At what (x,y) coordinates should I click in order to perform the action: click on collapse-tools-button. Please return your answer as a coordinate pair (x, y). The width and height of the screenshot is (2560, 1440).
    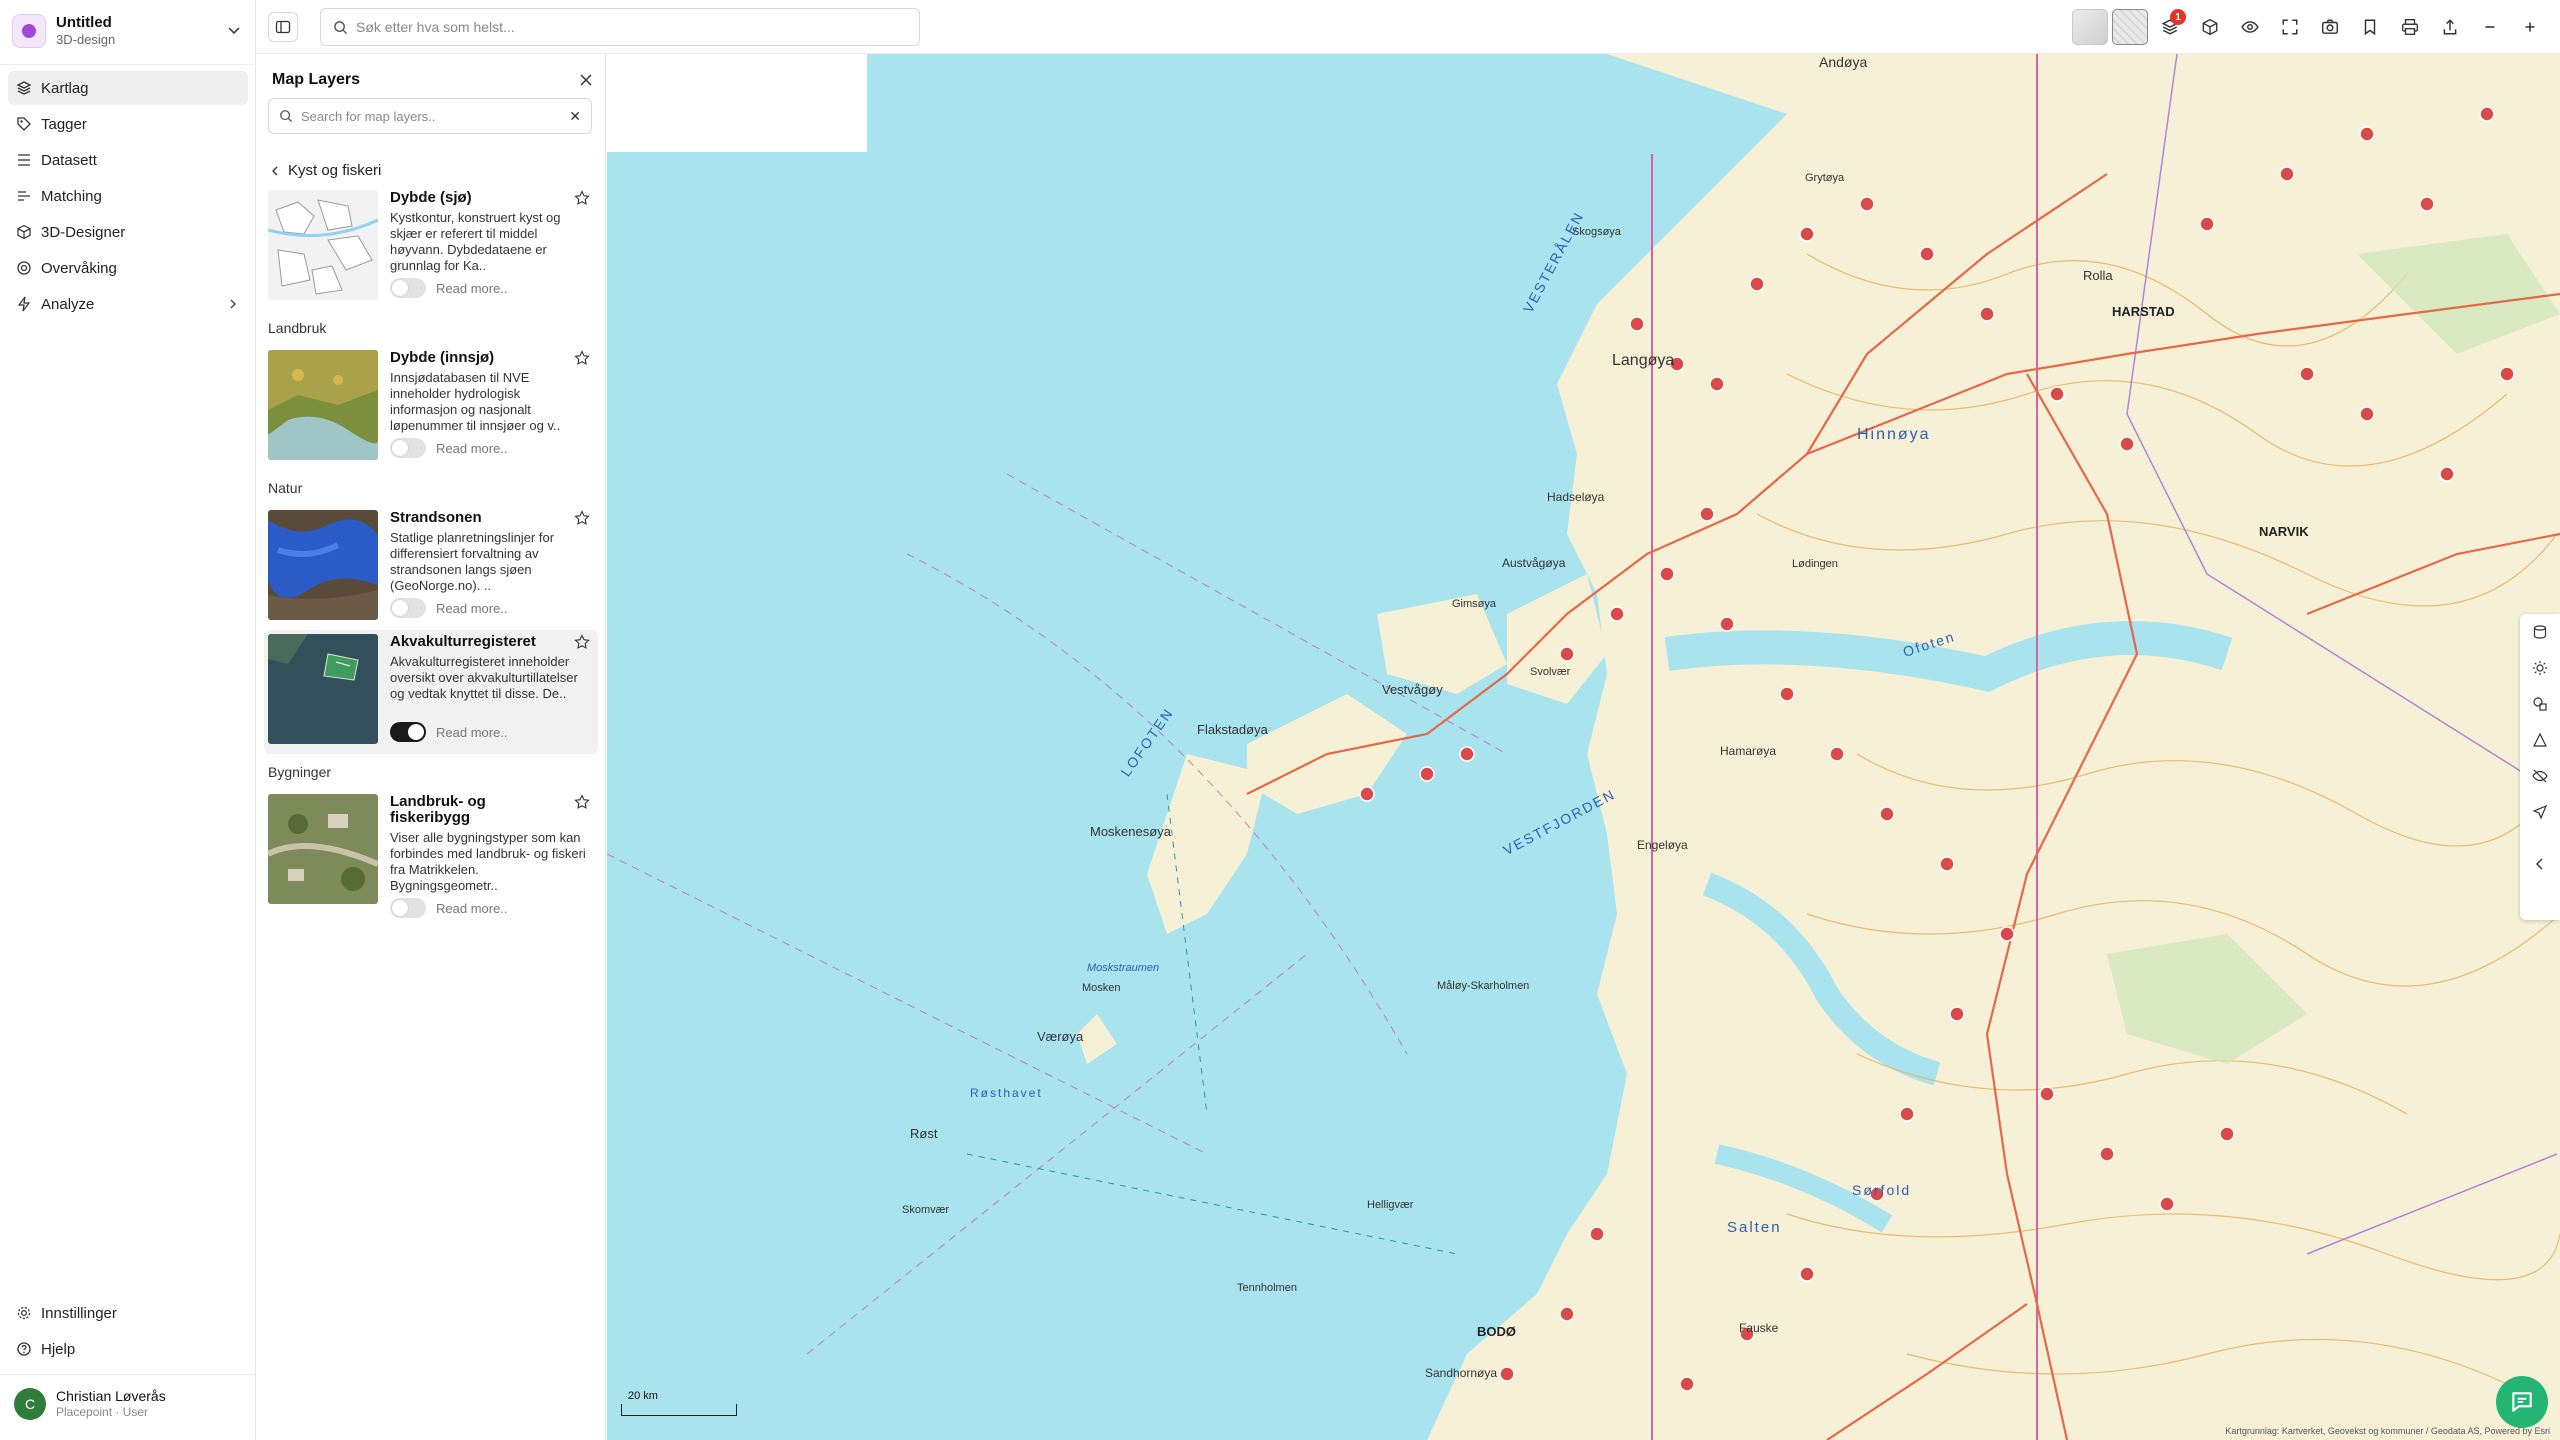
    Looking at the image, I should click on (2540, 864).